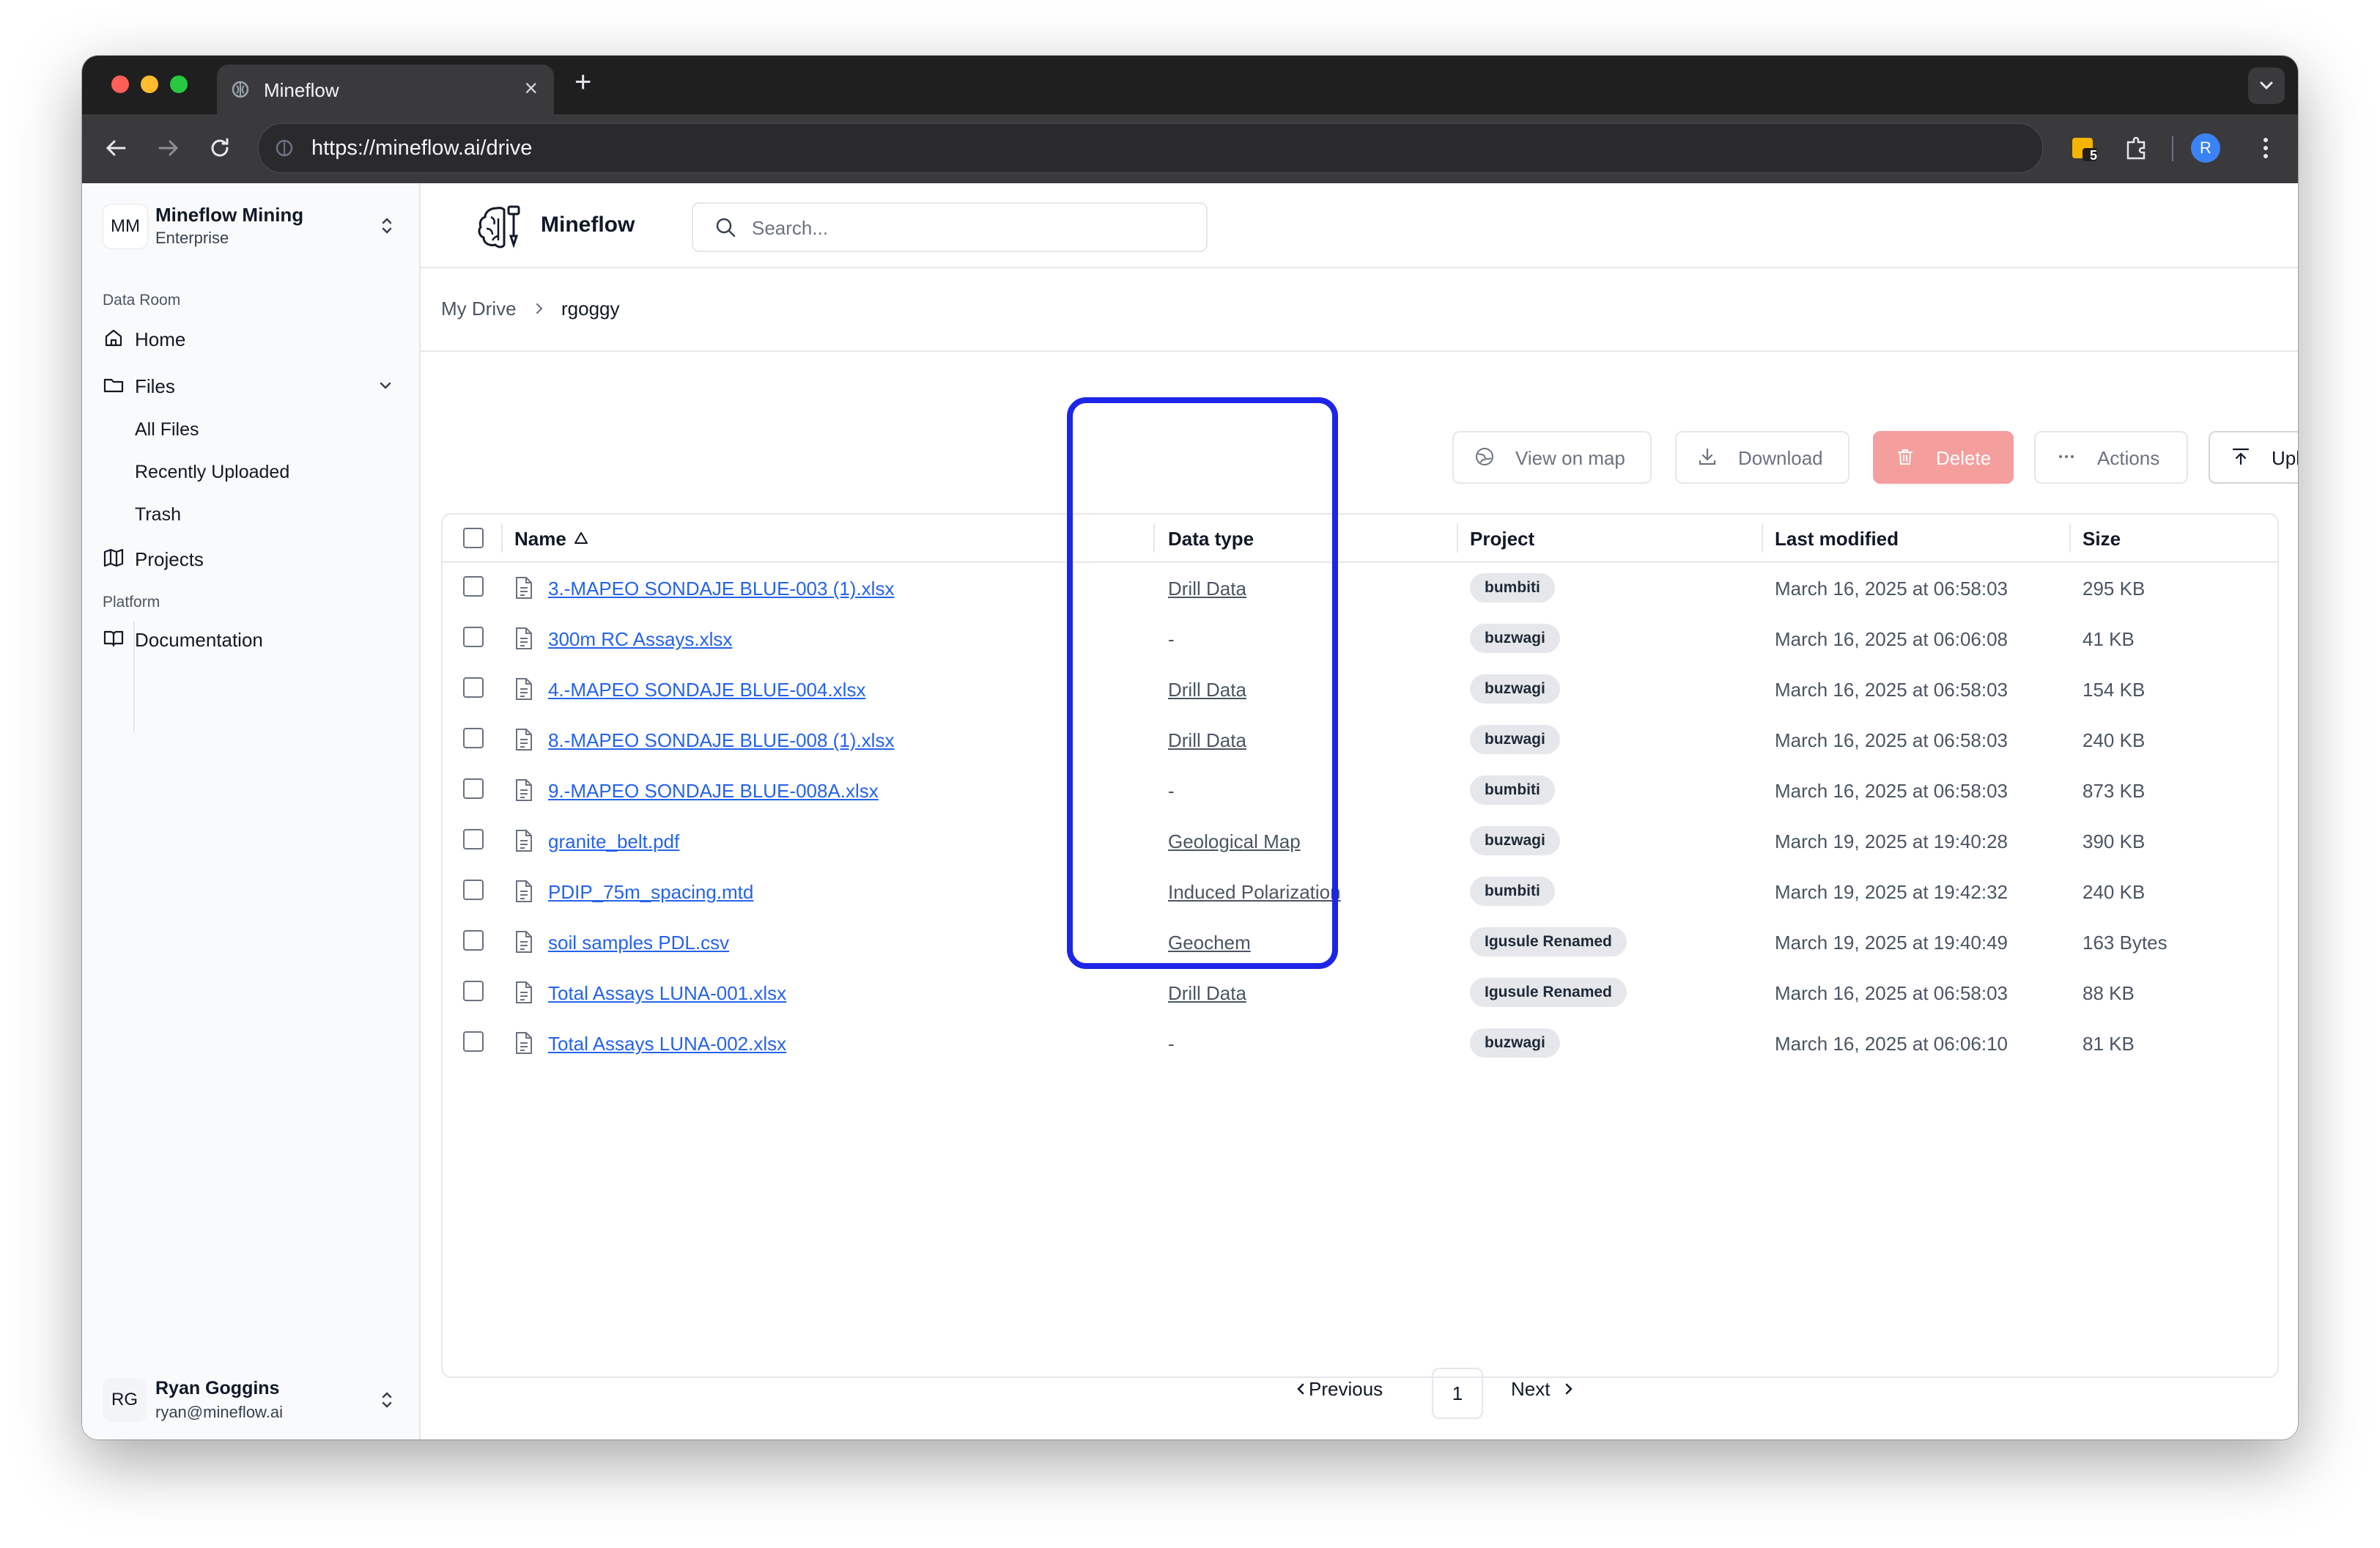 The width and height of the screenshot is (2380, 1548). What do you see at coordinates (249, 639) in the screenshot?
I see `sidebar-item-documentation: Documentation` at bounding box center [249, 639].